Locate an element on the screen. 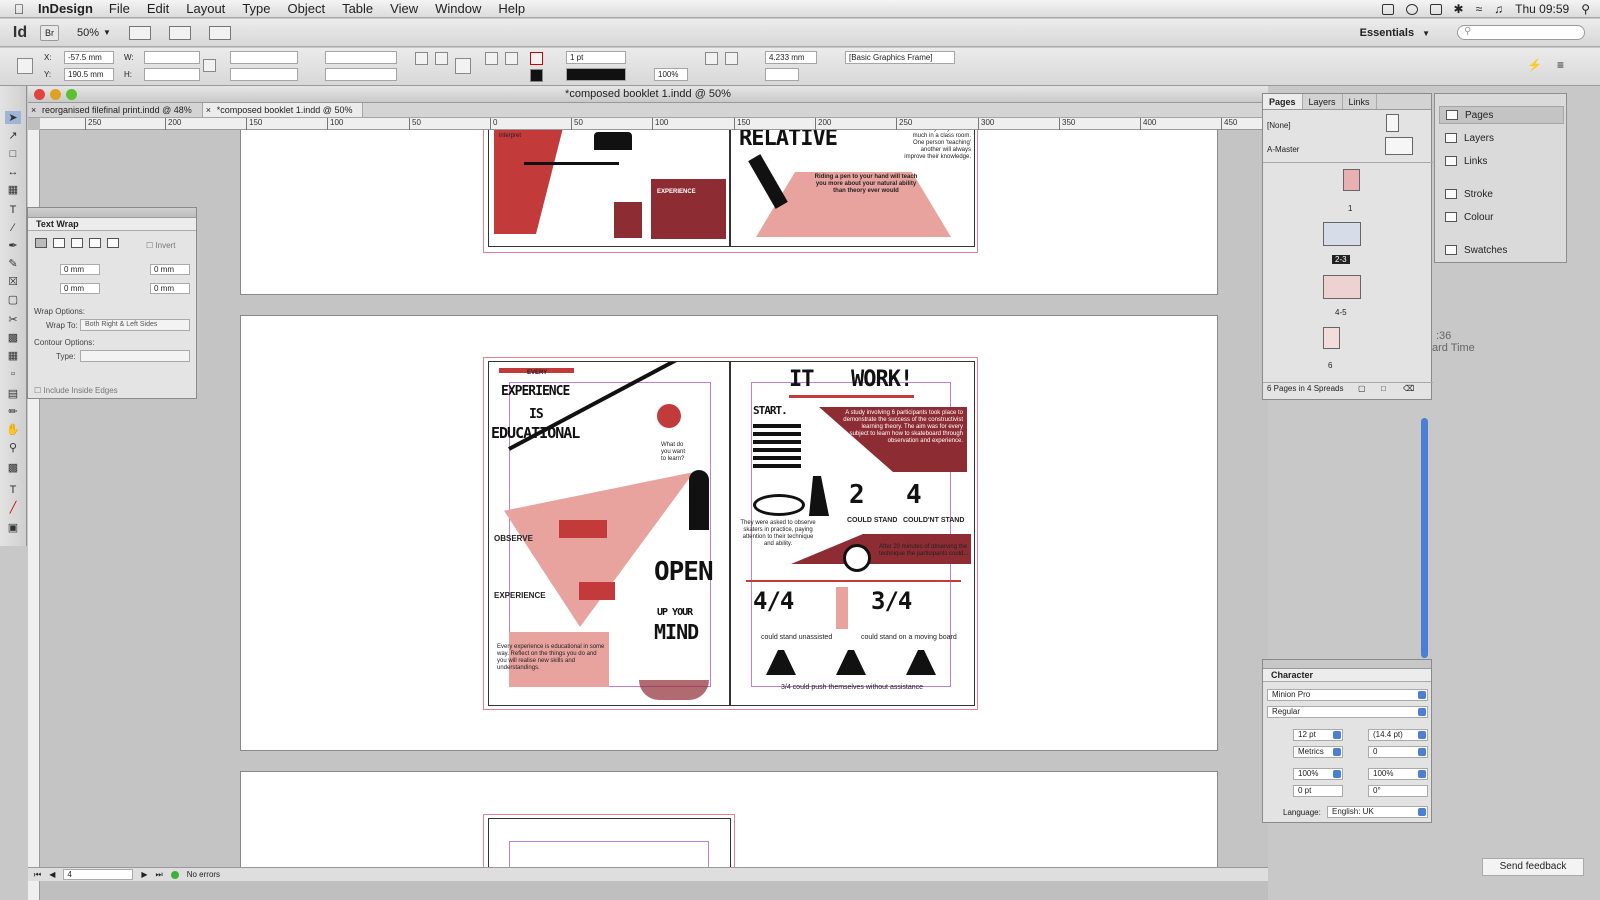 This screenshot has height=900, width=1600. screen-mode-tool-icon: ▣ is located at coordinates (13, 527).